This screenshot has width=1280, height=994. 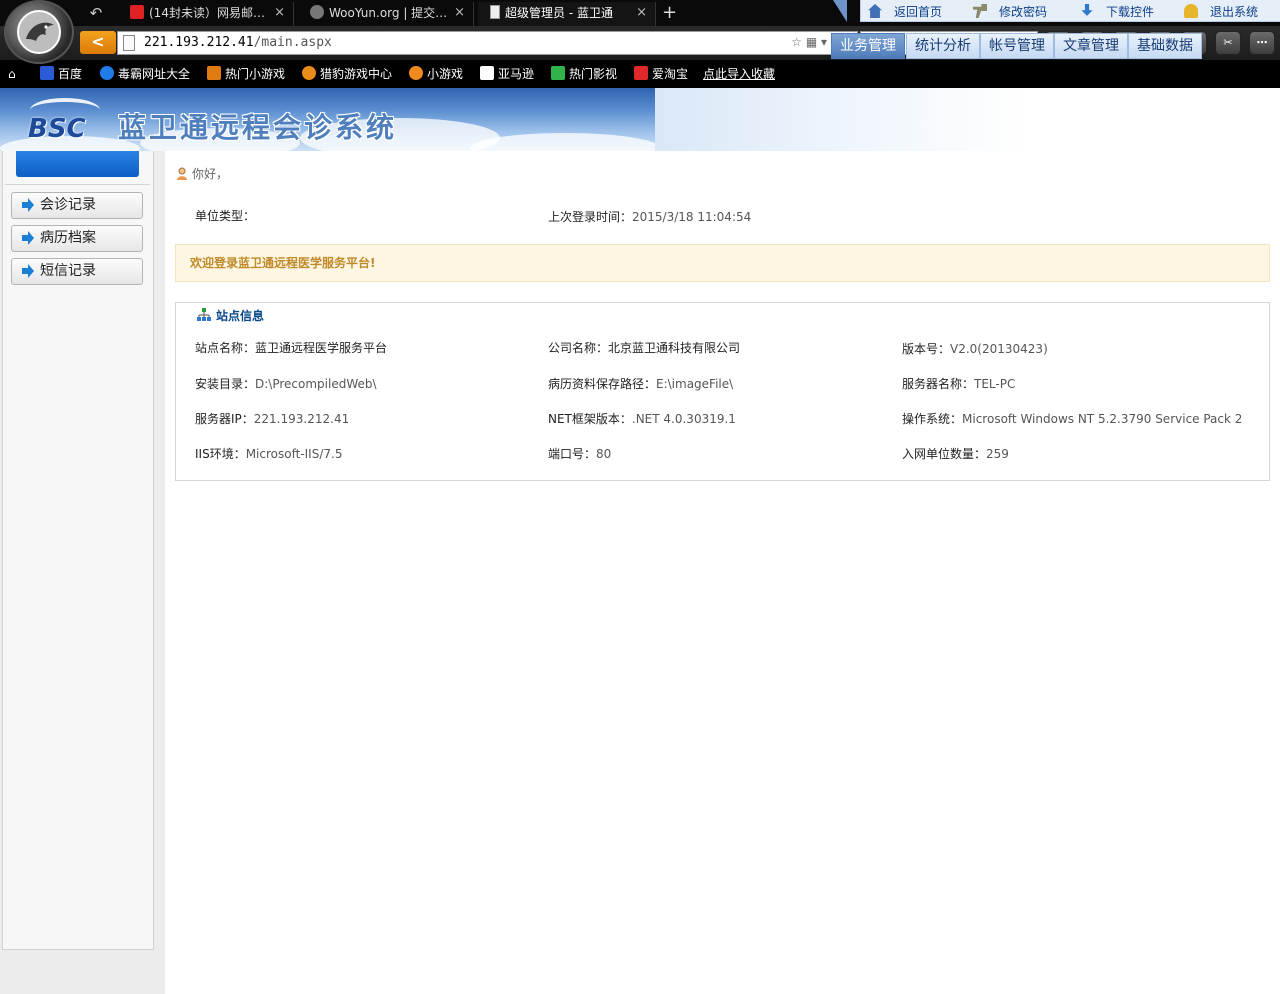 I want to click on info-iis: IIS环境：Microsoft-IIS/7.5, so click(x=268, y=453).